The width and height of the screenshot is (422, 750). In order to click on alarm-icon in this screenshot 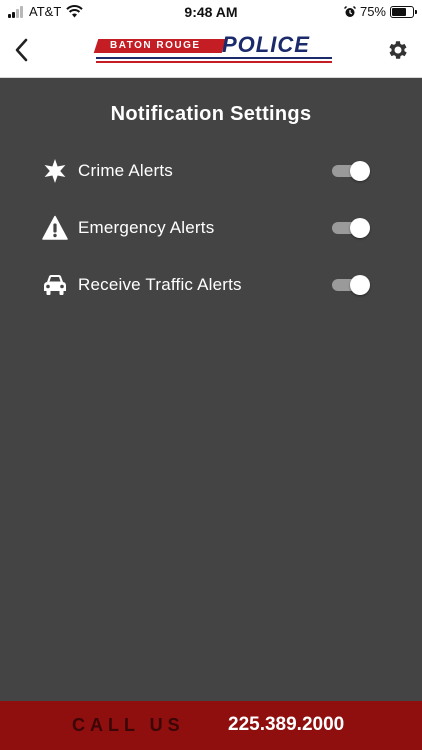, I will do `click(349, 11)`.